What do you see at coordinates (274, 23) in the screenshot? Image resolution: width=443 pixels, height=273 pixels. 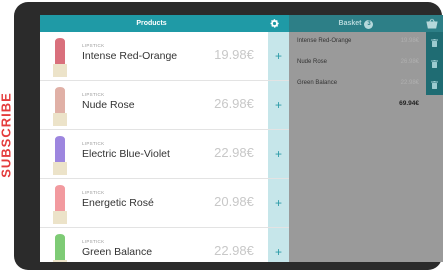 I see `gear-icon` at bounding box center [274, 23].